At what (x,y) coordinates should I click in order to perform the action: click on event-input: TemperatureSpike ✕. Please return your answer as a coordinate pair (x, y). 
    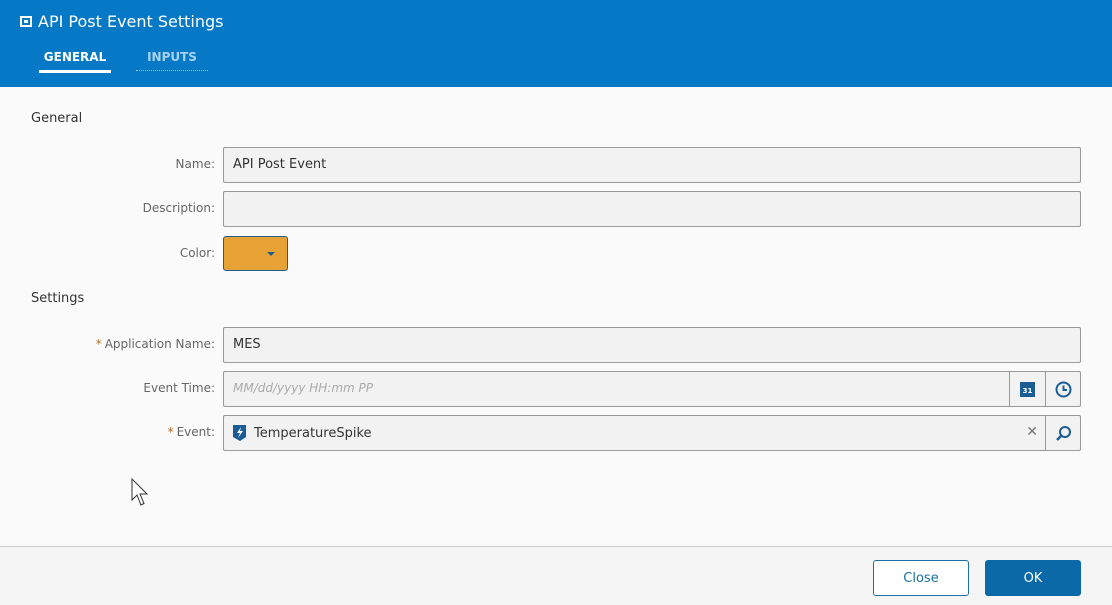
    Looking at the image, I should click on (652, 433).